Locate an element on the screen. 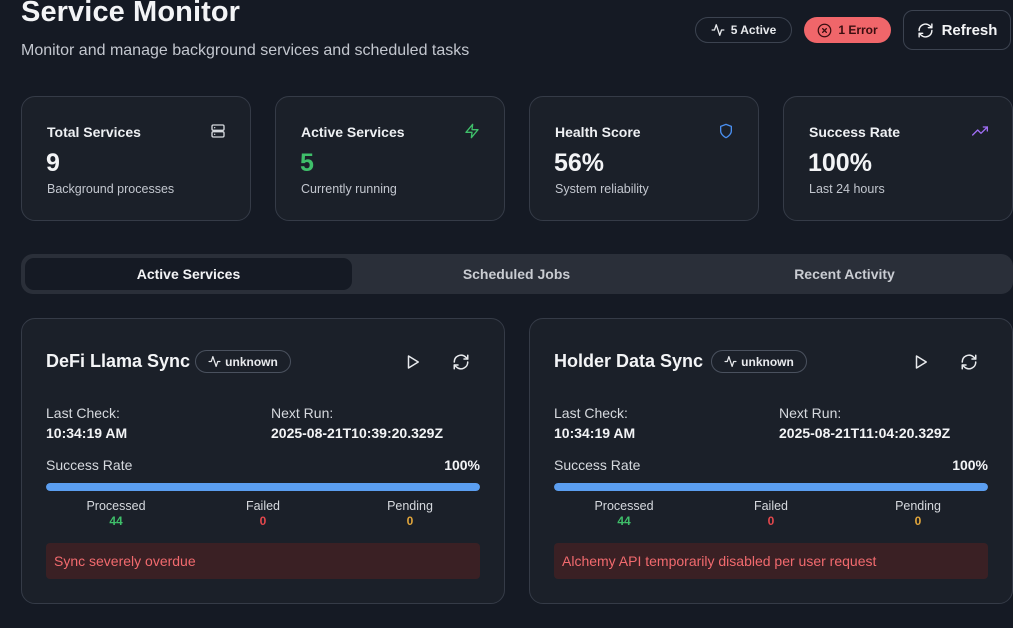  stat-sub: Currently running is located at coordinates (349, 189).